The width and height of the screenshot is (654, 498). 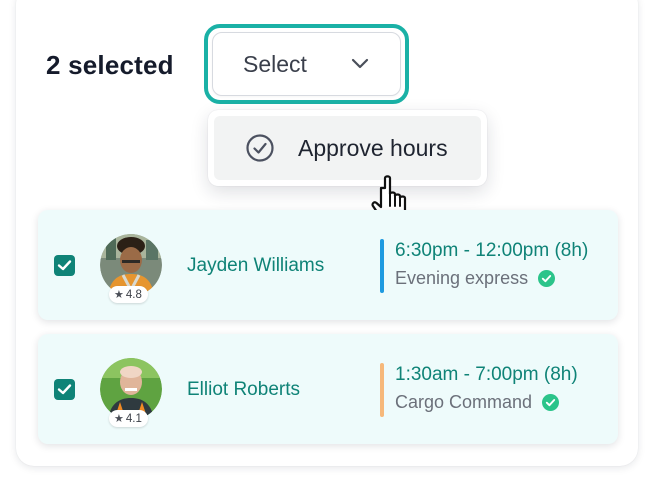 I want to click on shift-role: Evening express, so click(x=475, y=278).